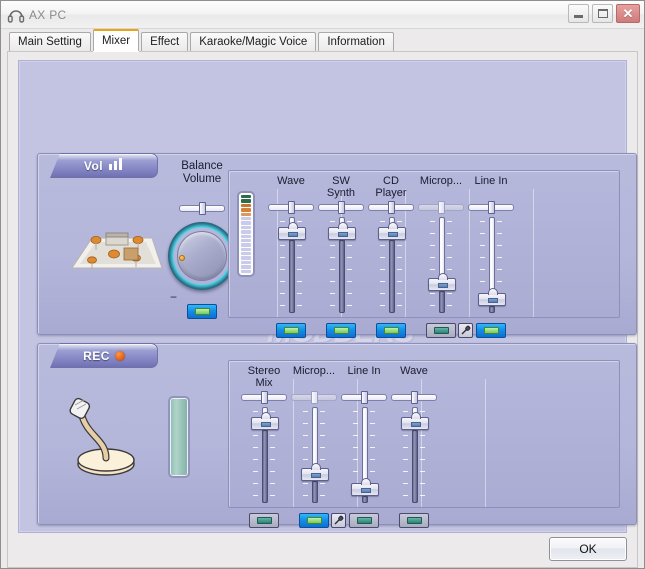 The height and width of the screenshot is (569, 645). What do you see at coordinates (50, 41) in the screenshot?
I see `tab-main-setting: Main Setting` at bounding box center [50, 41].